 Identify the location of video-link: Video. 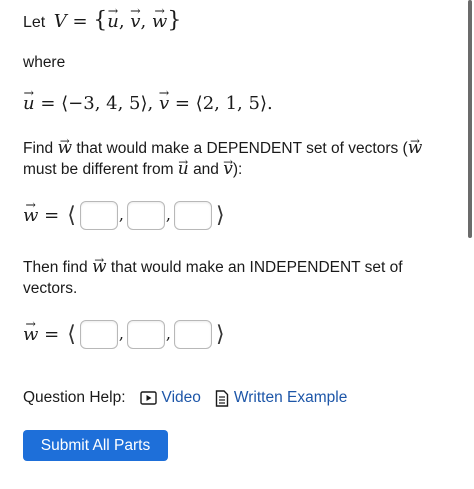
(170, 398).